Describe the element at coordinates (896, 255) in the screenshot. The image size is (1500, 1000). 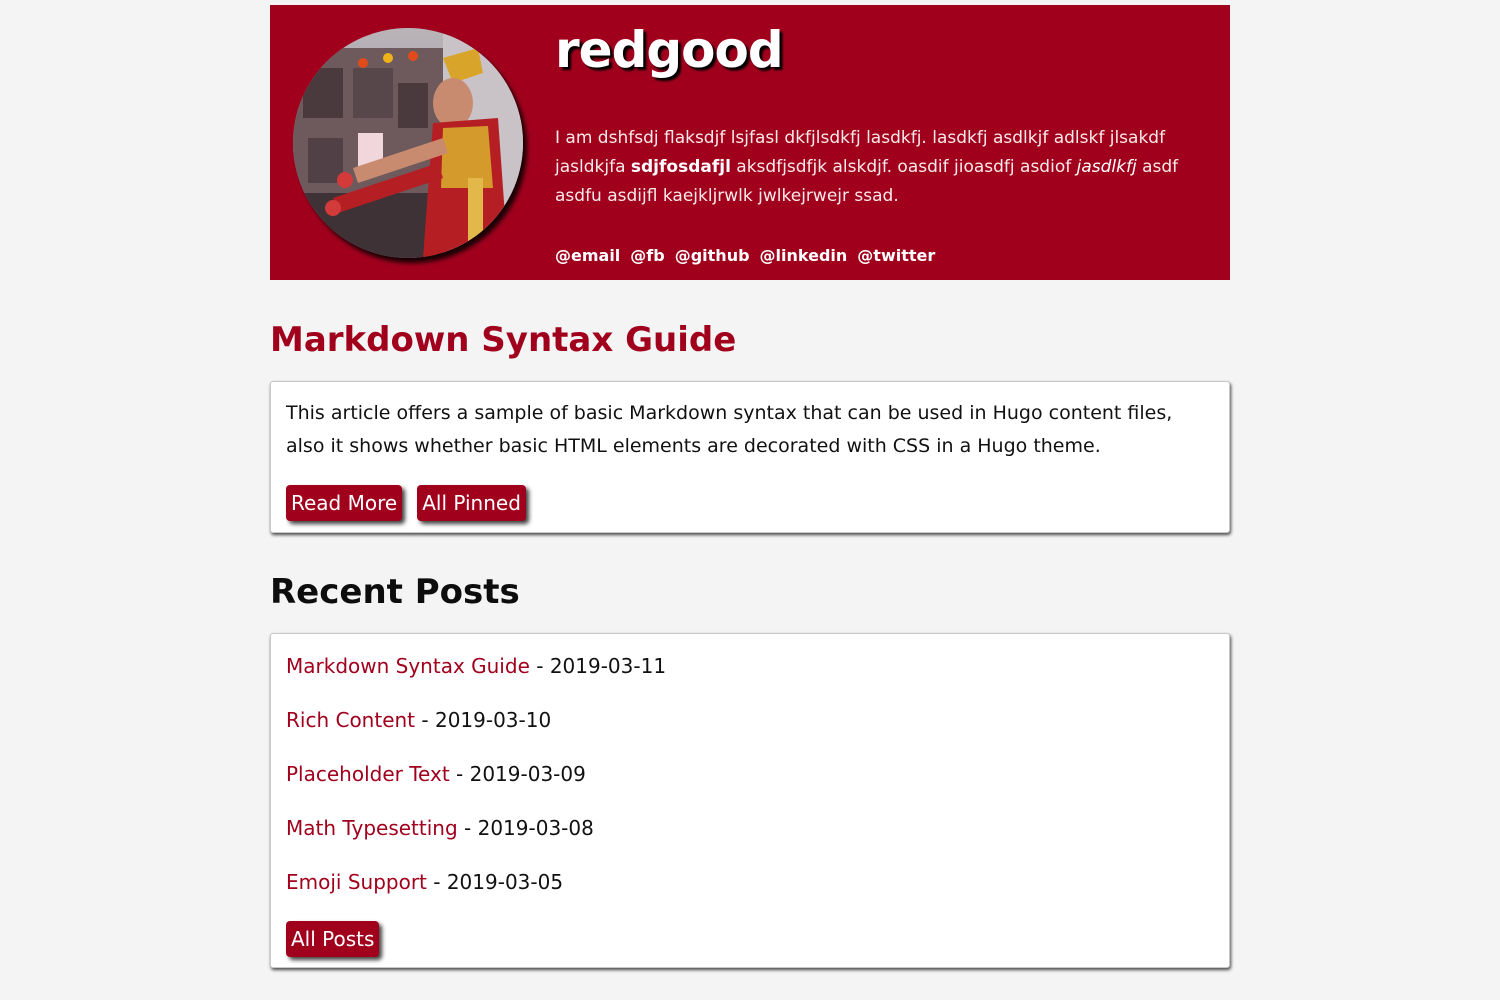
I see `social-link-twitter: @twitter` at that location.